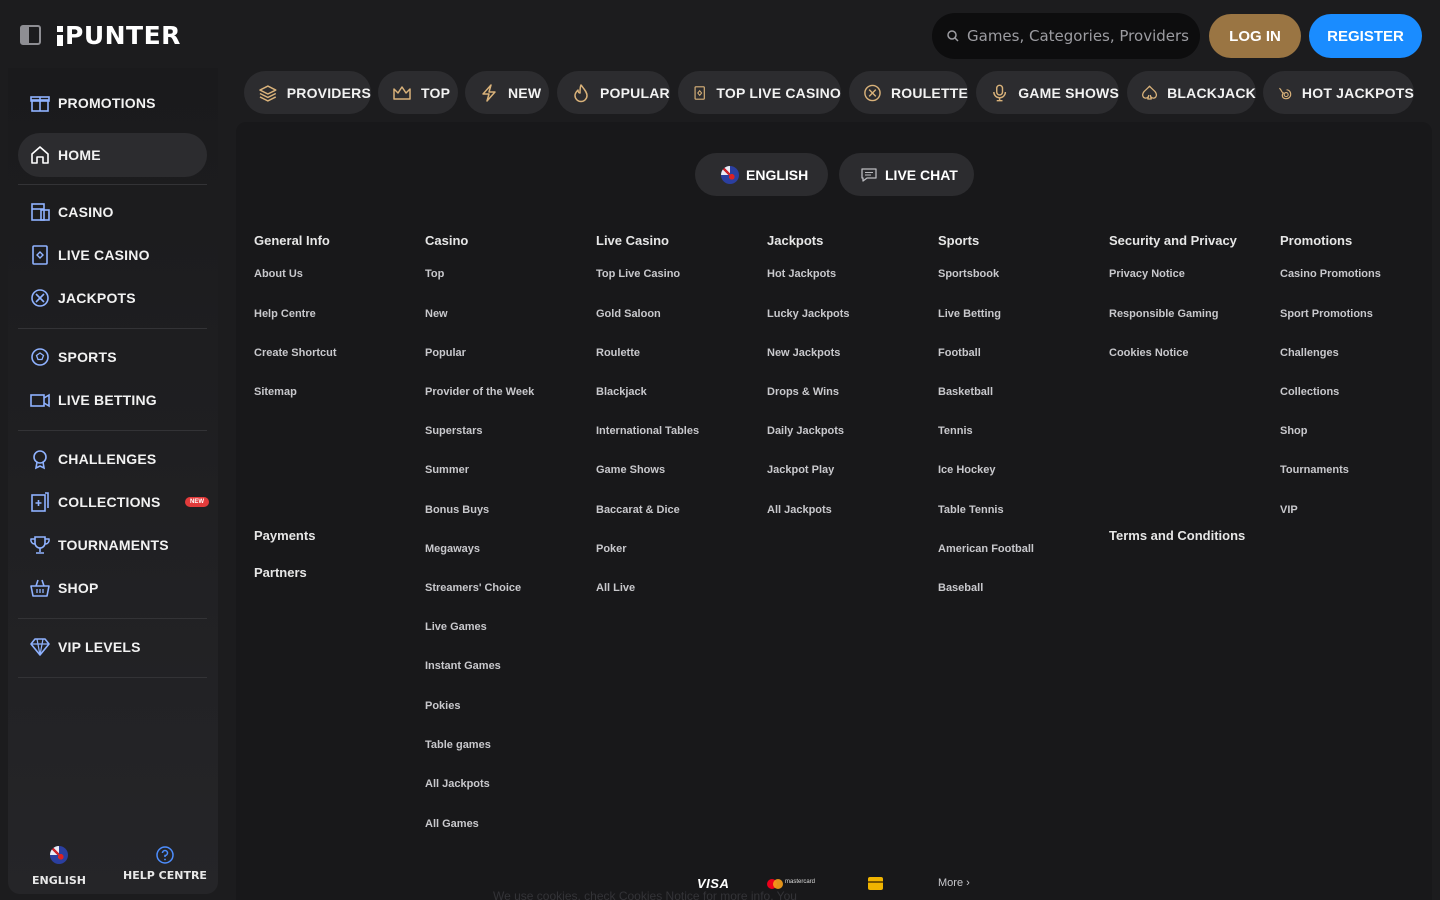 This screenshot has width=1440, height=900. What do you see at coordinates (436, 314) in the screenshot?
I see `footer-link: New` at bounding box center [436, 314].